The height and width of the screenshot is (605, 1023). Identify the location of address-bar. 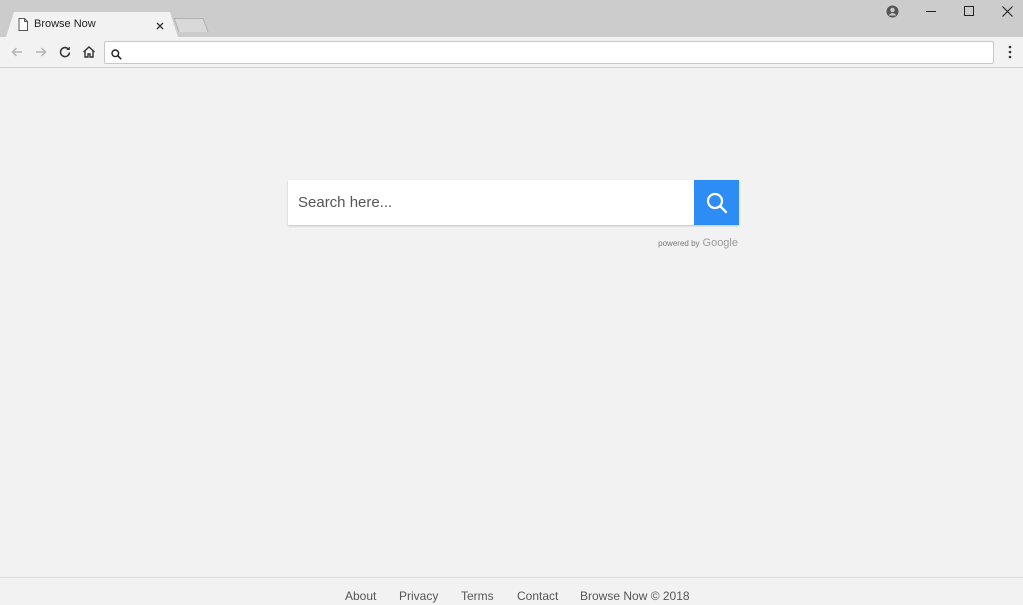
(549, 52).